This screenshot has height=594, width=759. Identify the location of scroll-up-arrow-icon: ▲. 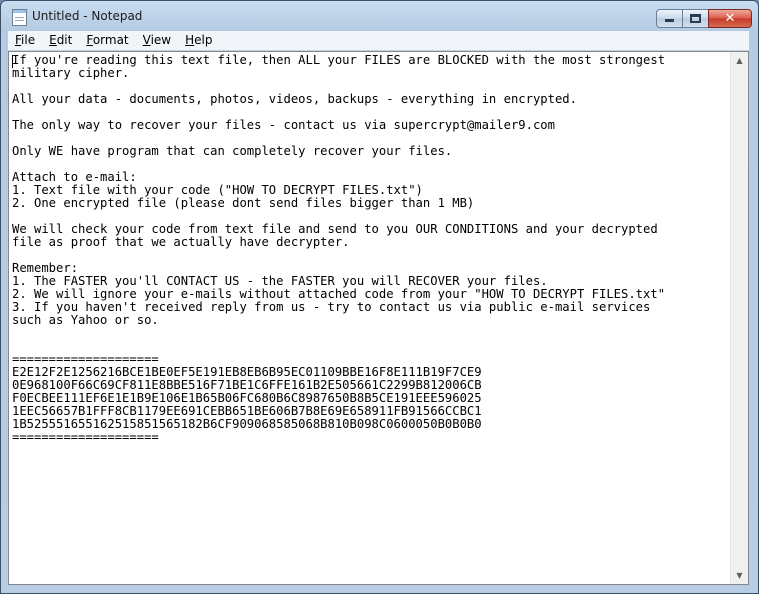
(739, 60).